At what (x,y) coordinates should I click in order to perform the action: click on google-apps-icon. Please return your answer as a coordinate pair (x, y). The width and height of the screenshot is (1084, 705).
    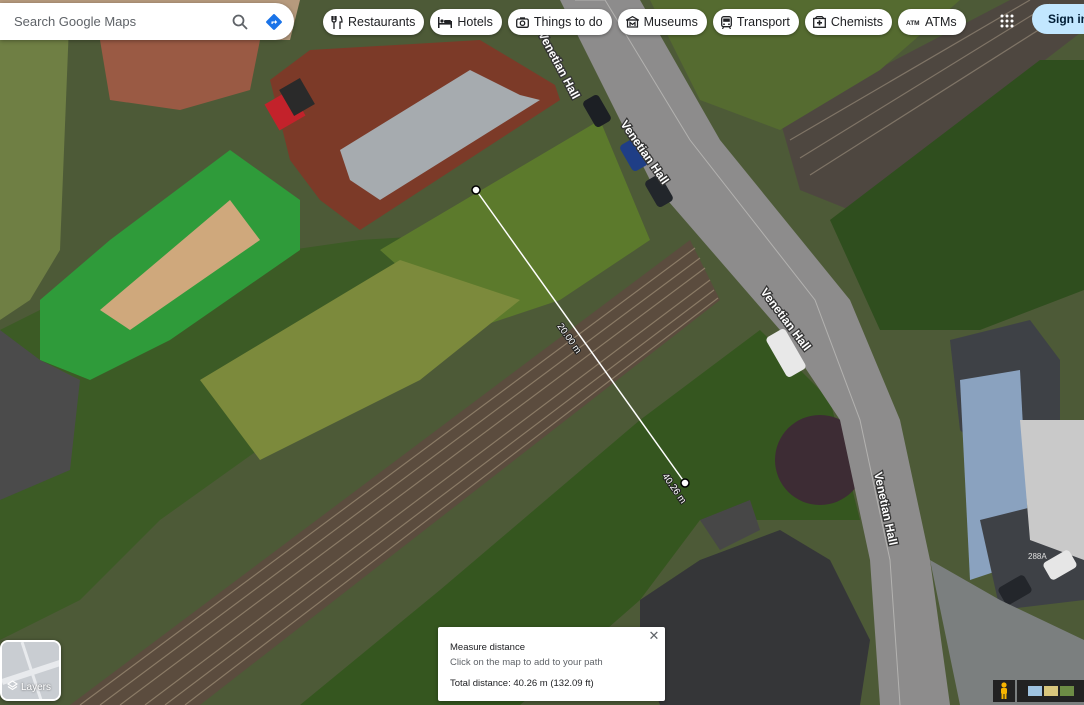
    Looking at the image, I should click on (1007, 21).